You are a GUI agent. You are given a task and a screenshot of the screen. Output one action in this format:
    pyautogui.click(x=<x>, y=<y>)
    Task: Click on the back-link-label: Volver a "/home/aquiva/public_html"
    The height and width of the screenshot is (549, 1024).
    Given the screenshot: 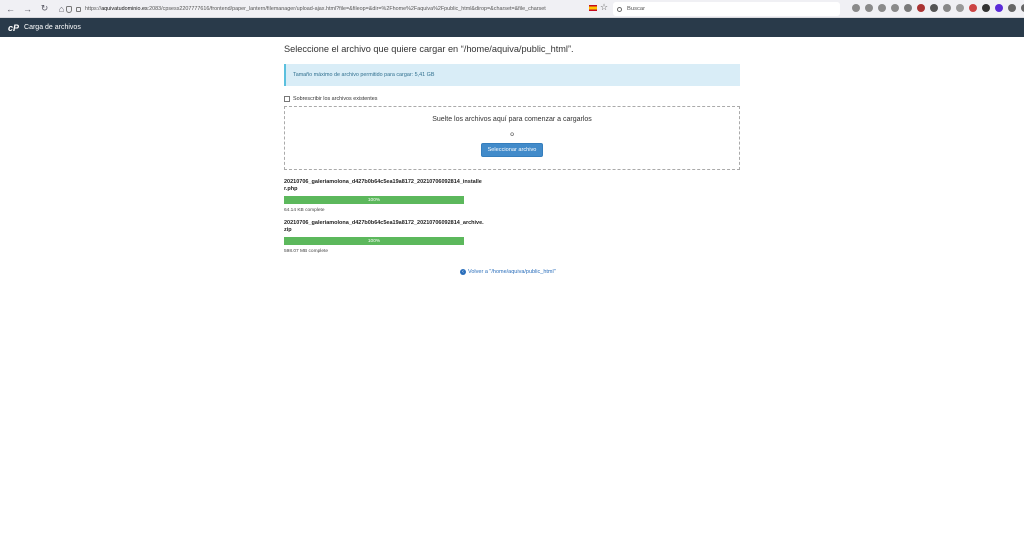 What is the action you would take?
    pyautogui.click(x=512, y=272)
    